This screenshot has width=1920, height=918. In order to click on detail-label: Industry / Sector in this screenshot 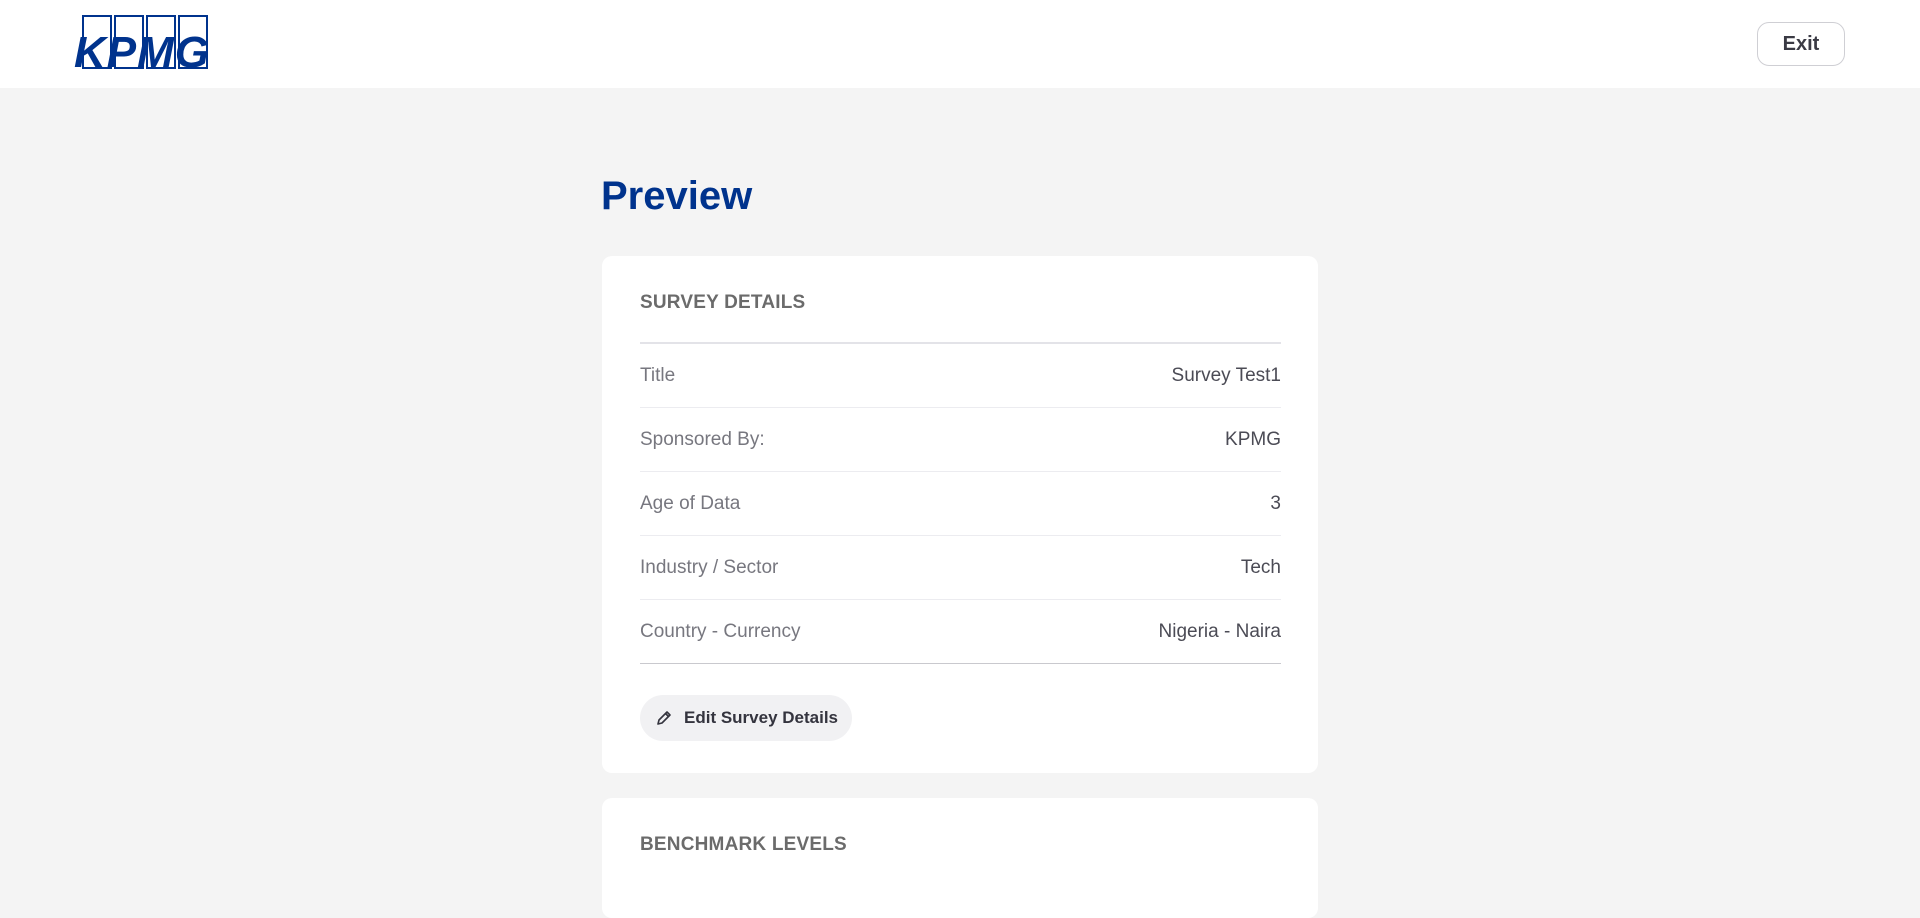, I will do `click(709, 567)`.